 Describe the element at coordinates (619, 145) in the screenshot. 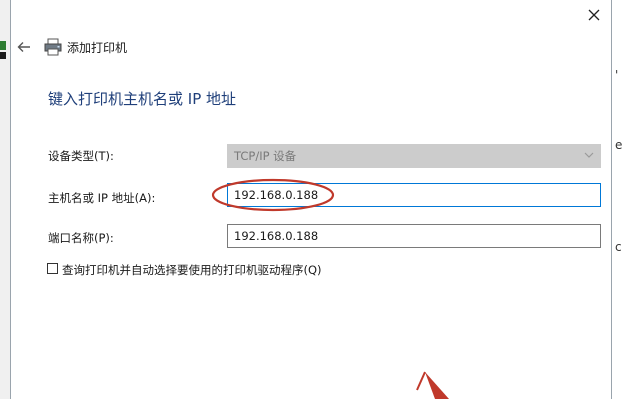

I see `background-text-fragment: e` at that location.